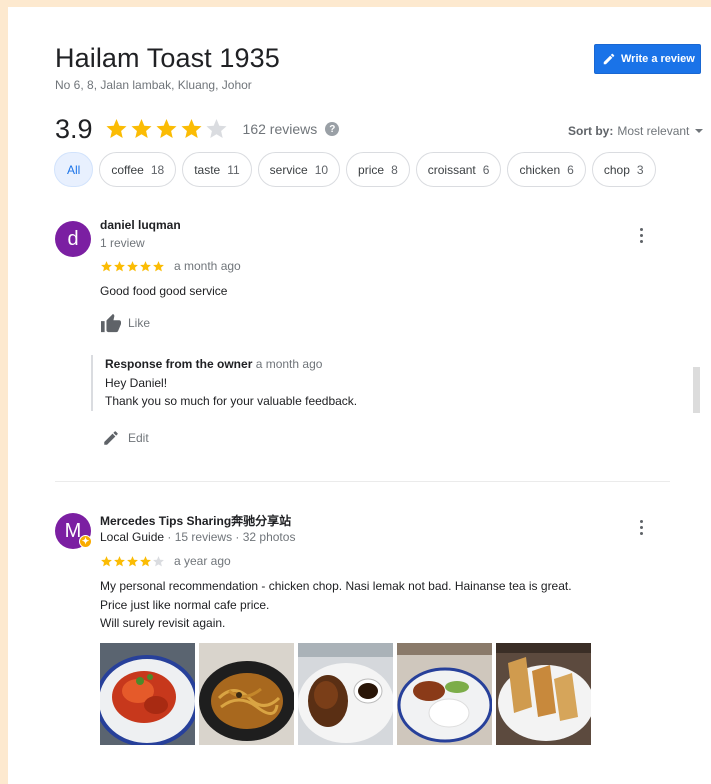  I want to click on reviewer-meta: Local Guide · 15 reviews · 32 photos, so click(197, 537).